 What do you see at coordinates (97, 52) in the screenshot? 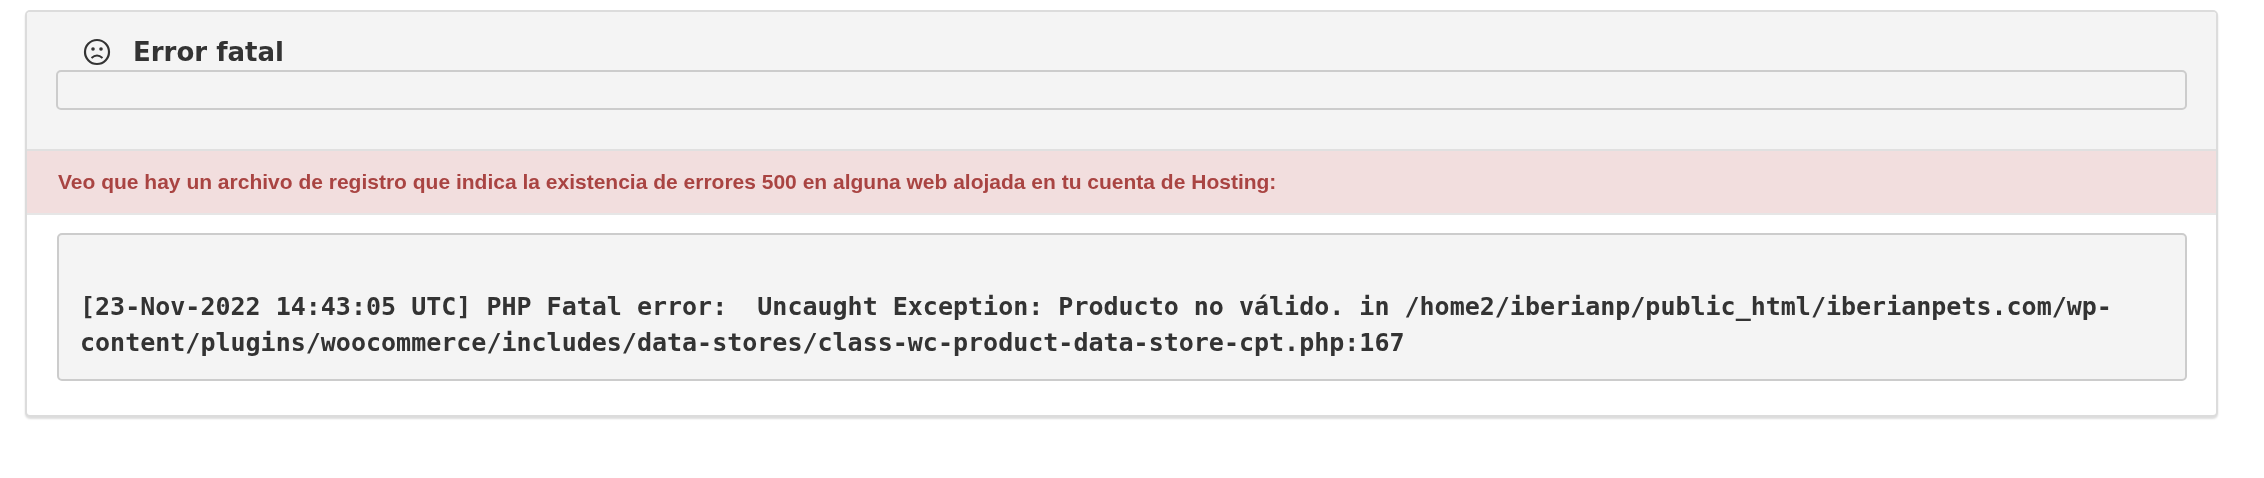
I see `sad-face-icon` at bounding box center [97, 52].